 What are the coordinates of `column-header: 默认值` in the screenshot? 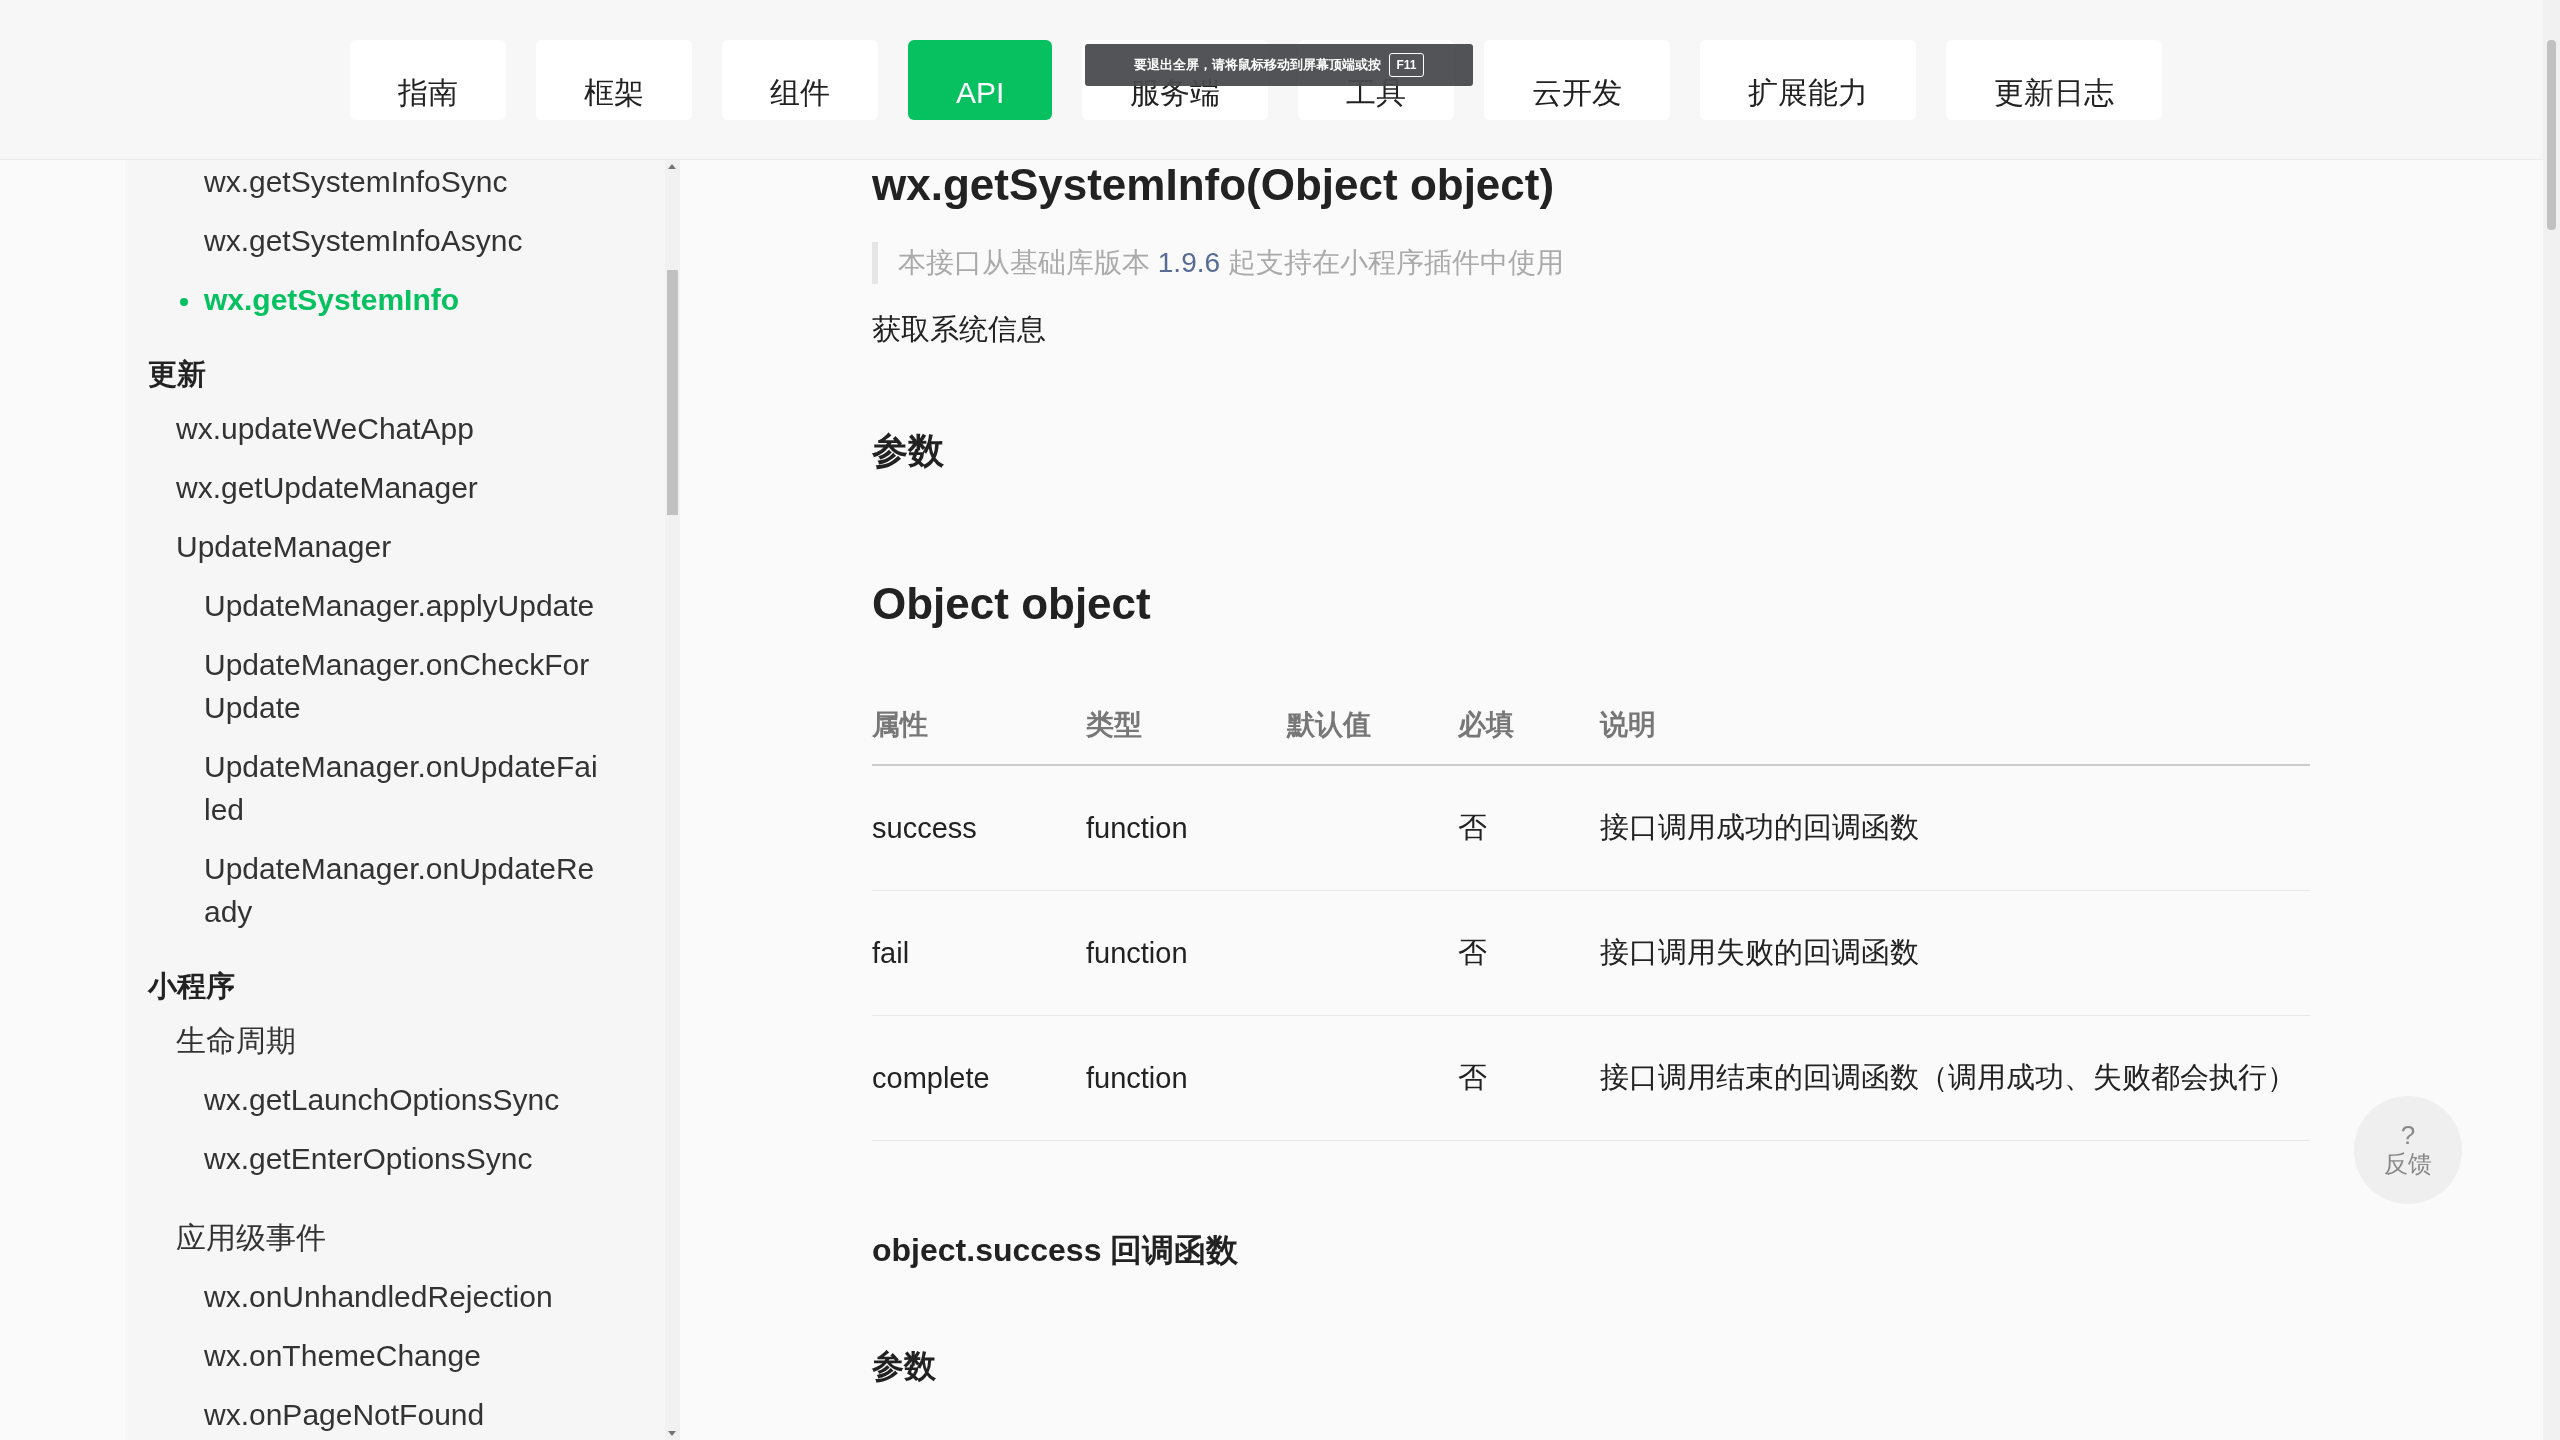 It's located at (1329, 725).